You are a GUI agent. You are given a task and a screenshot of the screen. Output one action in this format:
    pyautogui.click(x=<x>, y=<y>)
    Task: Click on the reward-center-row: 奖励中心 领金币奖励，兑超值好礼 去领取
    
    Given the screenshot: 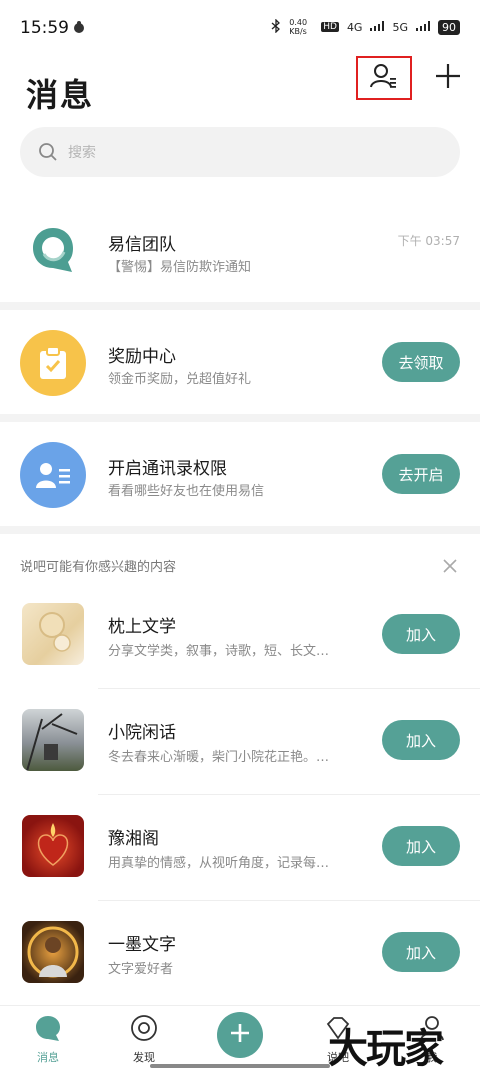 What is the action you would take?
    pyautogui.click(x=240, y=363)
    